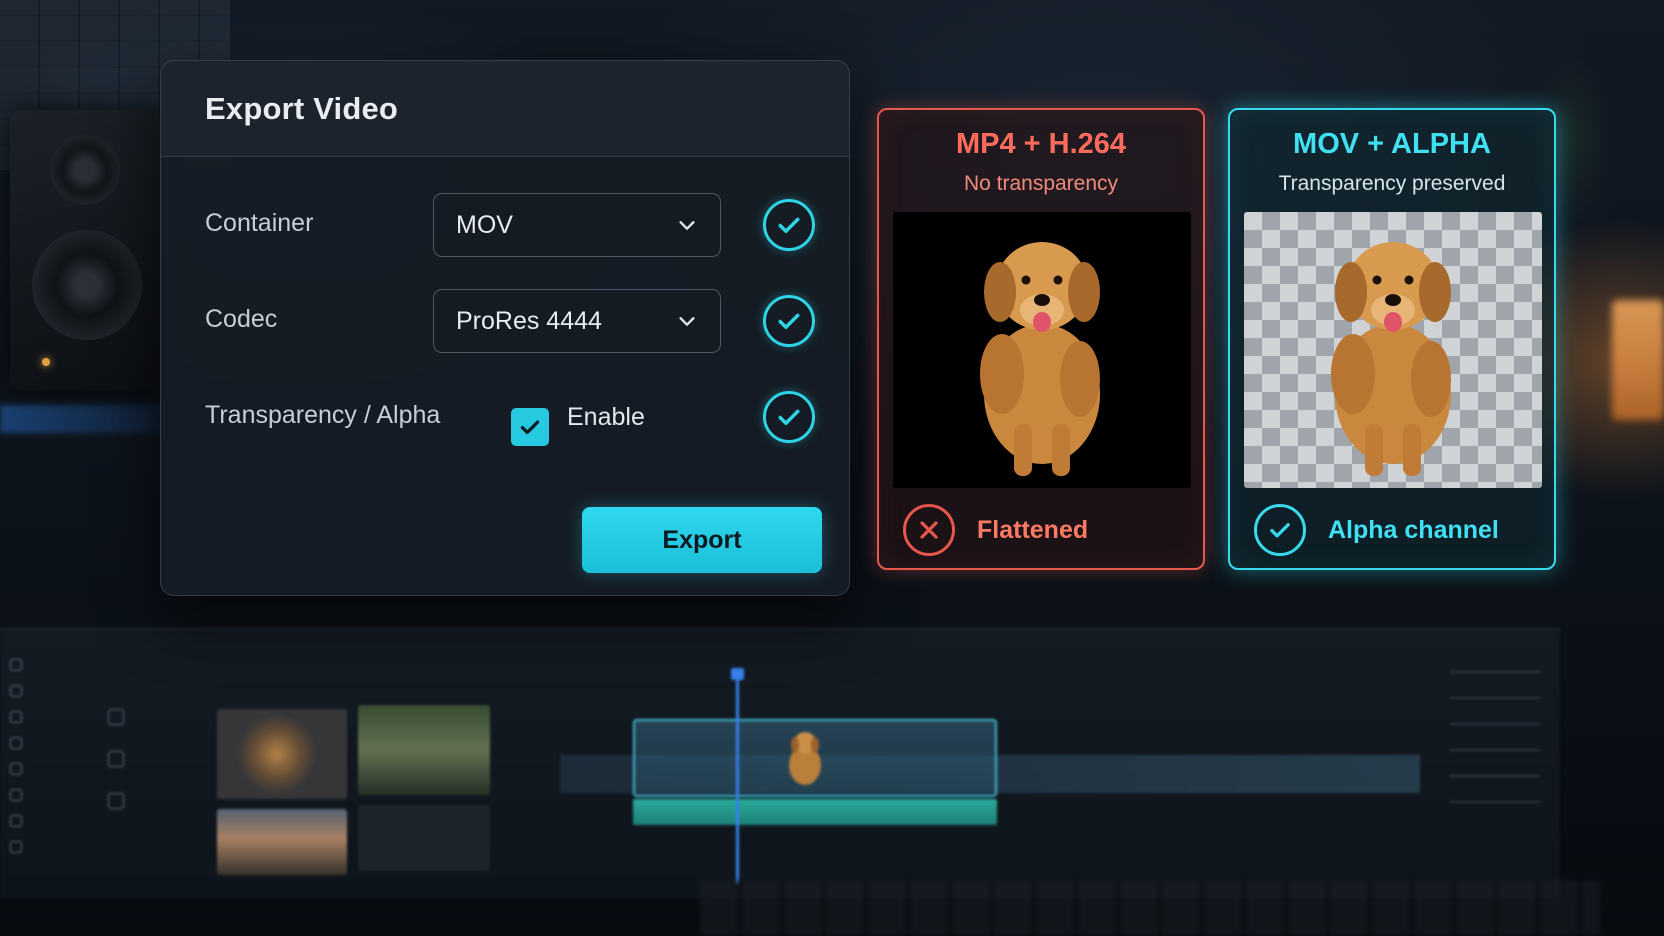 The height and width of the screenshot is (936, 1664). I want to click on dog-clip-icon, so click(805, 758).